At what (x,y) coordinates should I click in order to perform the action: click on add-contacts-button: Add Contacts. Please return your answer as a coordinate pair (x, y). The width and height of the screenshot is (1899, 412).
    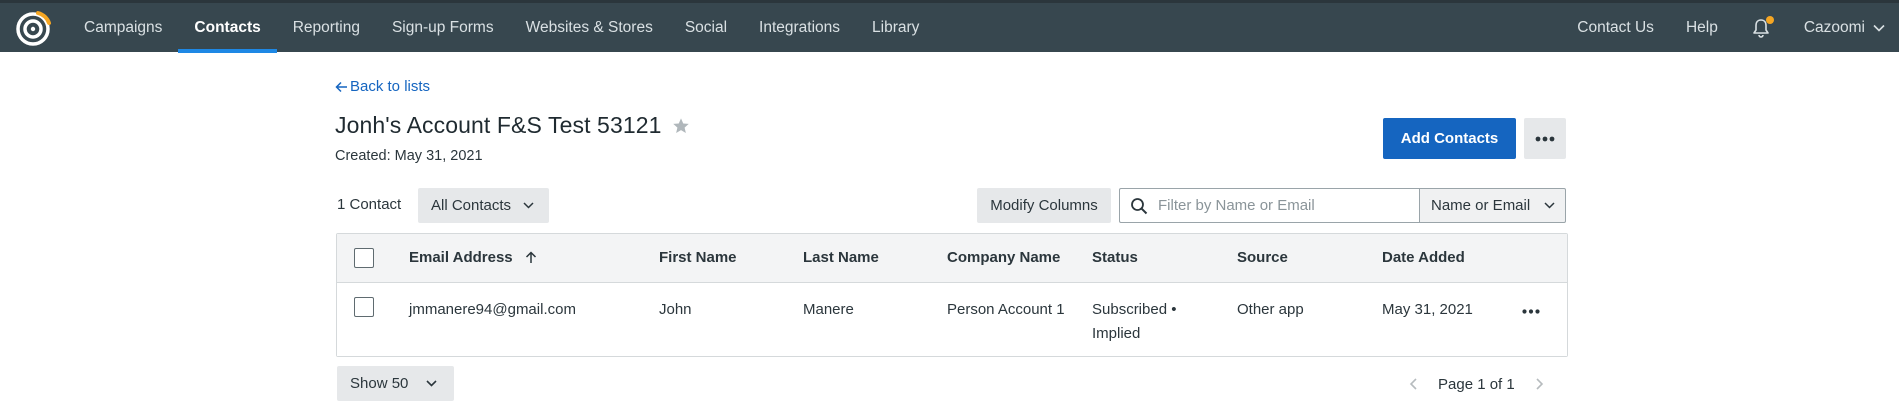
    Looking at the image, I should click on (1449, 138).